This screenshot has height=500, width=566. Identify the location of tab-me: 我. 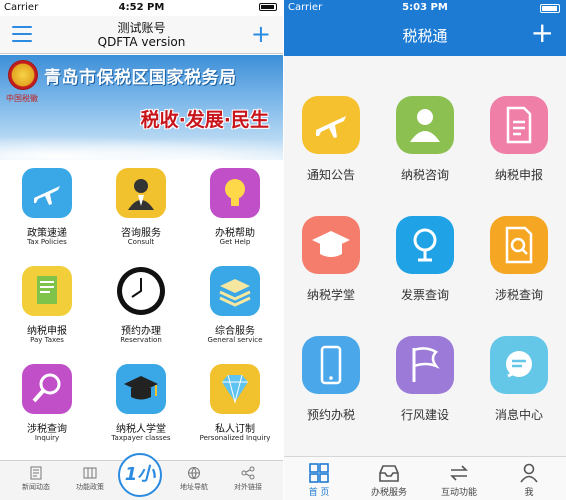
(529, 478).